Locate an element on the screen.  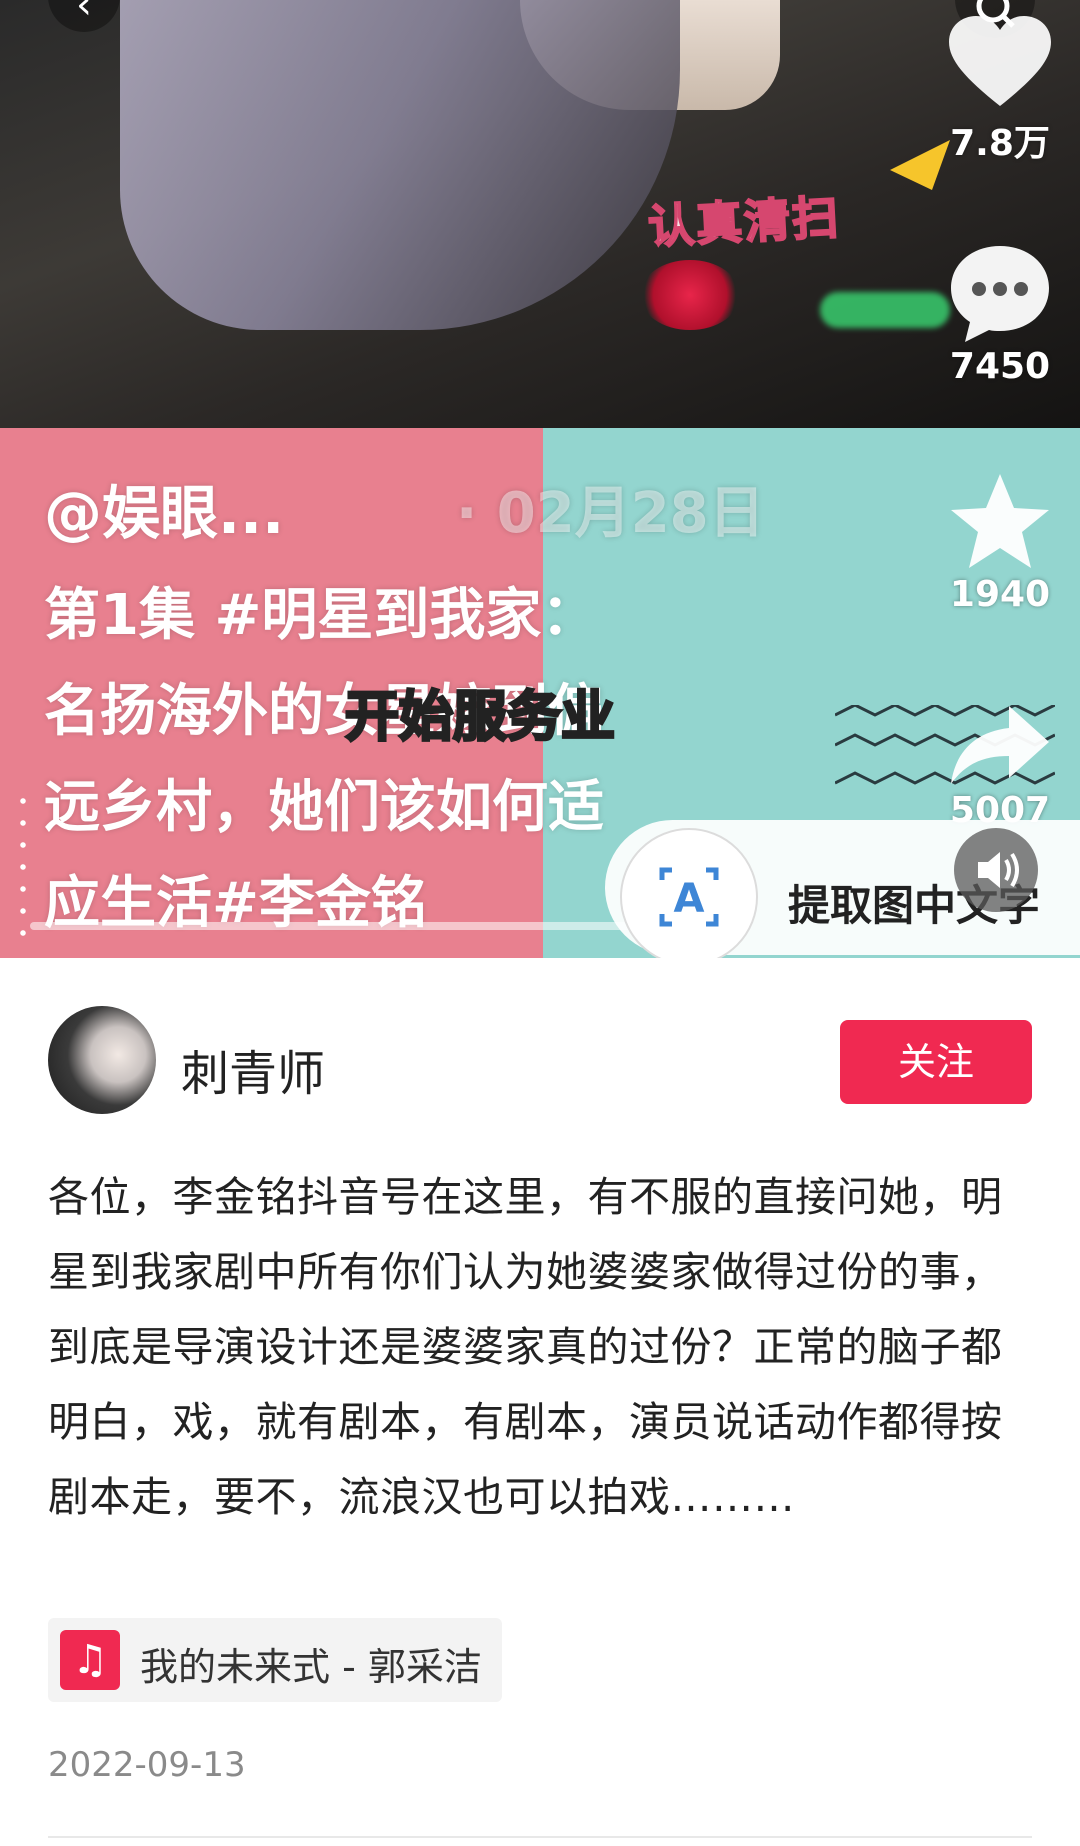
video-red-detail is located at coordinates (690, 295).